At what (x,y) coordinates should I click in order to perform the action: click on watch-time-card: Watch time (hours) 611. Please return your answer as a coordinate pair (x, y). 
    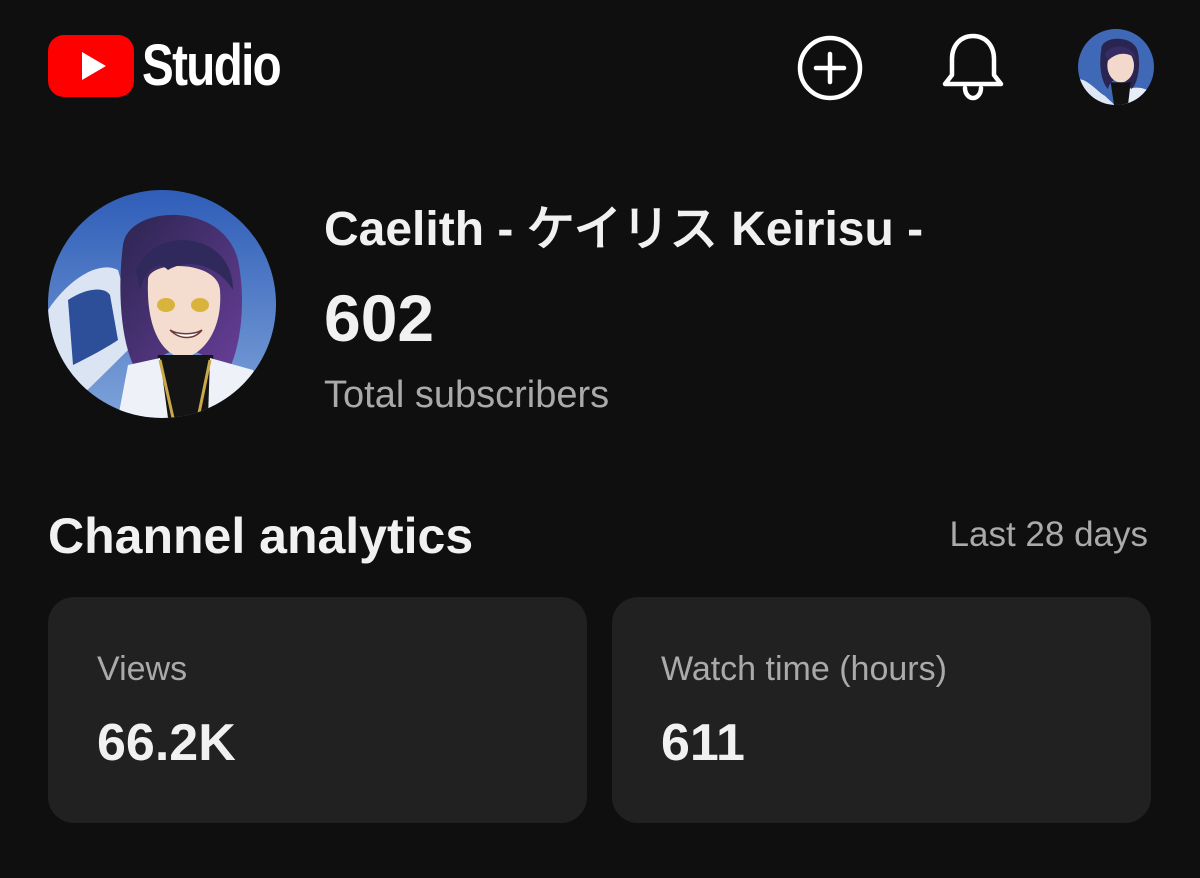
    Looking at the image, I should click on (881, 710).